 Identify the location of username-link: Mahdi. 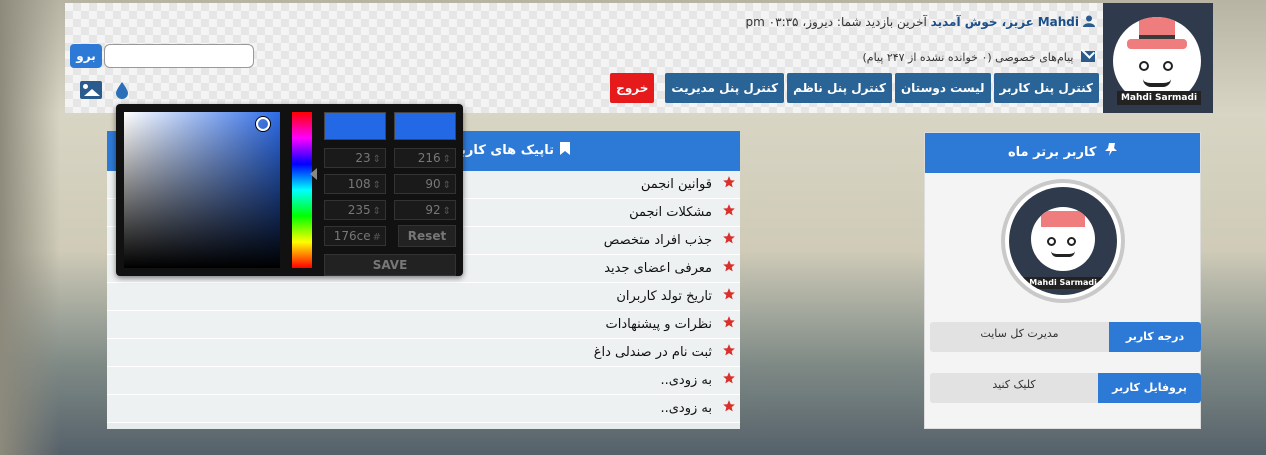
(1058, 22).